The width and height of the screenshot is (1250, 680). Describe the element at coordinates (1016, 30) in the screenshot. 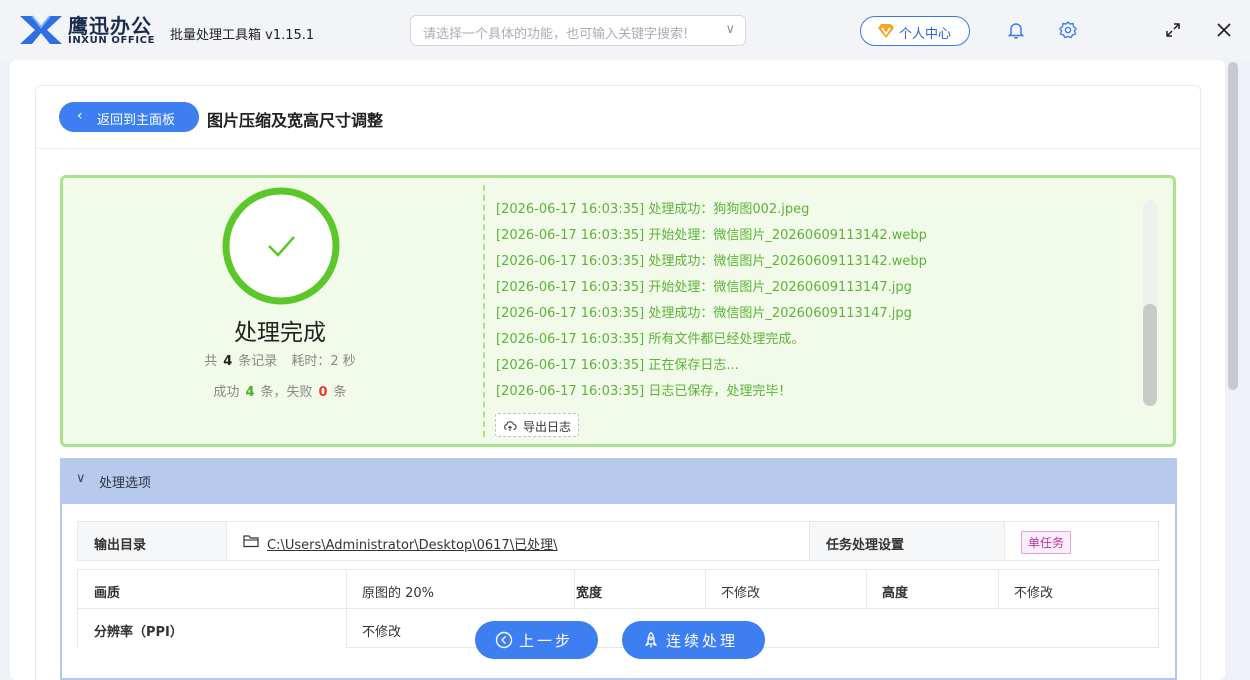

I see `bell-icon` at that location.